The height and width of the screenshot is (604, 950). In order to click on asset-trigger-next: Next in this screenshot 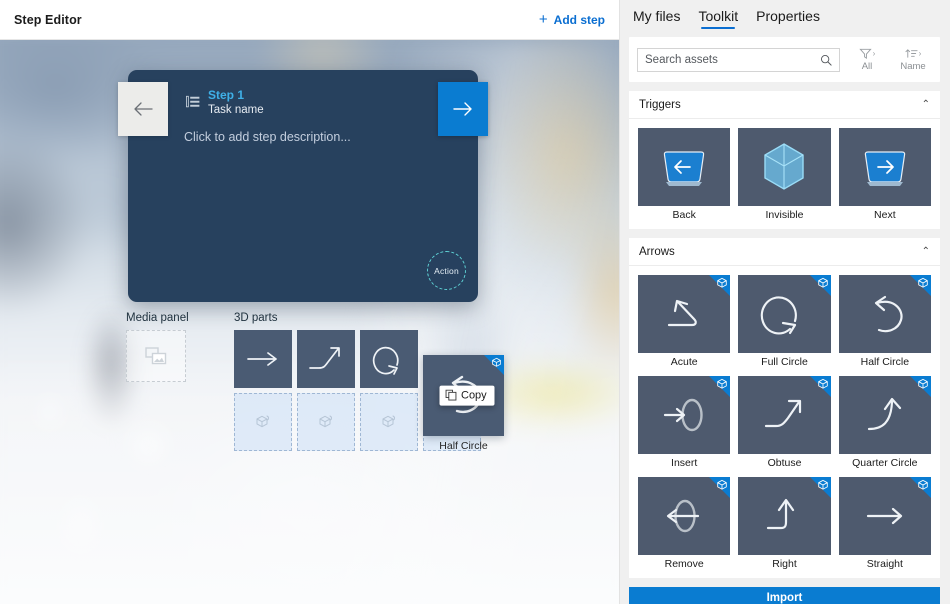, I will do `click(884, 174)`.